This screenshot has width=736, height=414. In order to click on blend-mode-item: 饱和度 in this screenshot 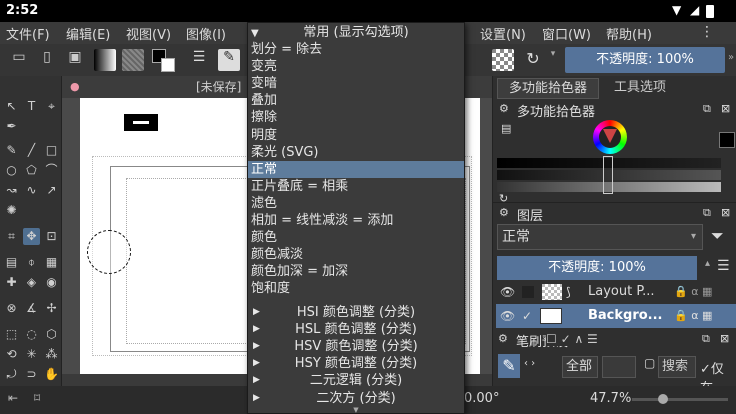, I will do `click(356, 288)`.